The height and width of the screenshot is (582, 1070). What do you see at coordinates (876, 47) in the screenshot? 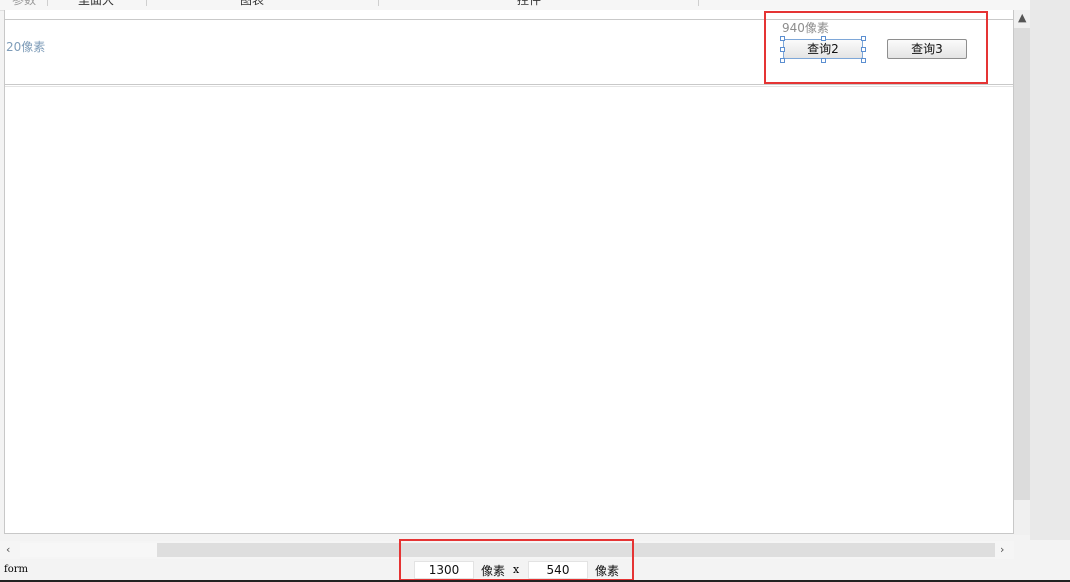
I see `highlight-box-buttons` at bounding box center [876, 47].